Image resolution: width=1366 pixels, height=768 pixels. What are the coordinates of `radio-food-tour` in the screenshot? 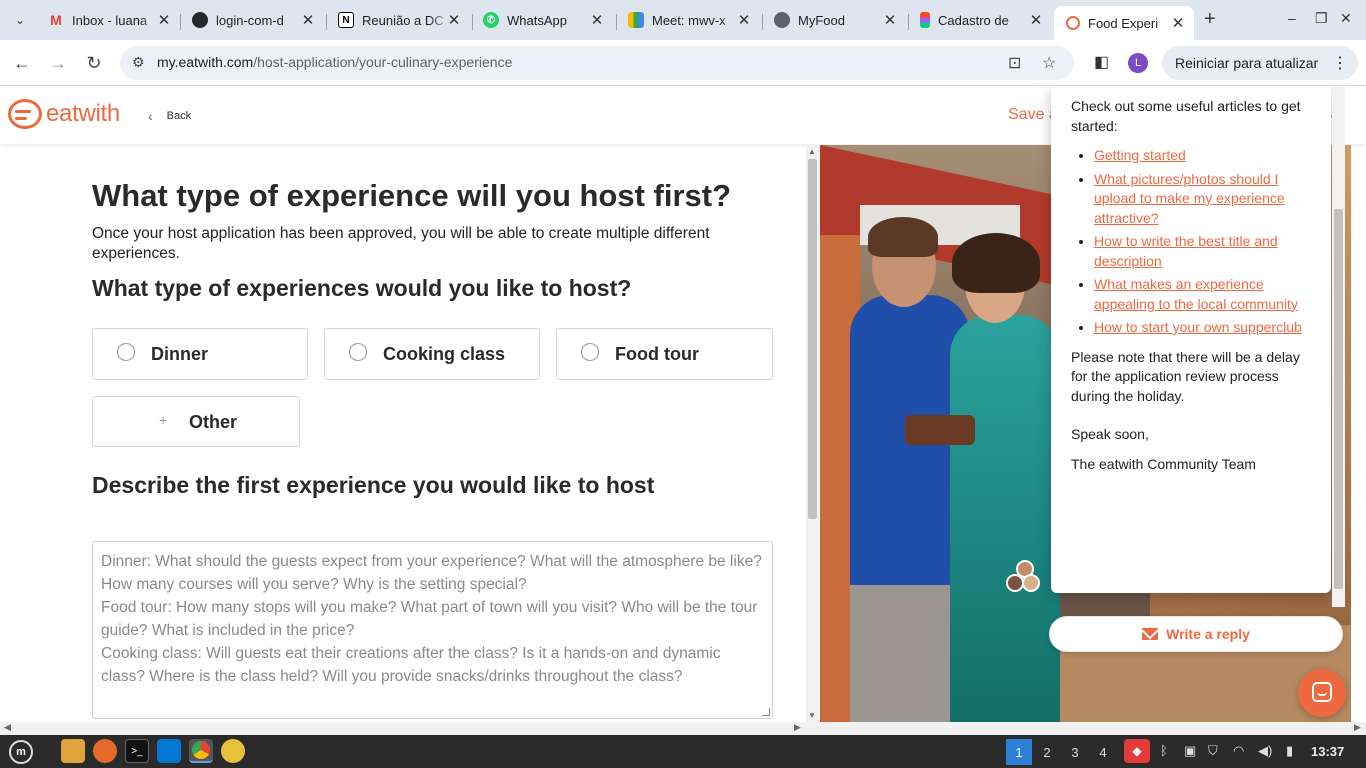 It's located at (590, 352).